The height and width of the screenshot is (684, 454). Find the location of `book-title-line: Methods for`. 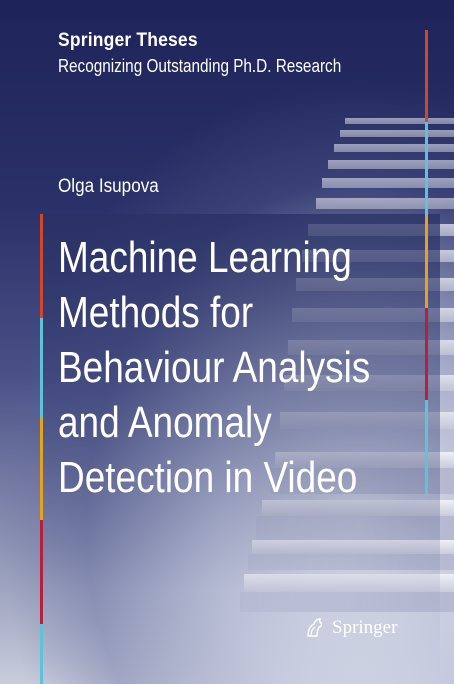

book-title-line: Methods for is located at coordinates (156, 312).